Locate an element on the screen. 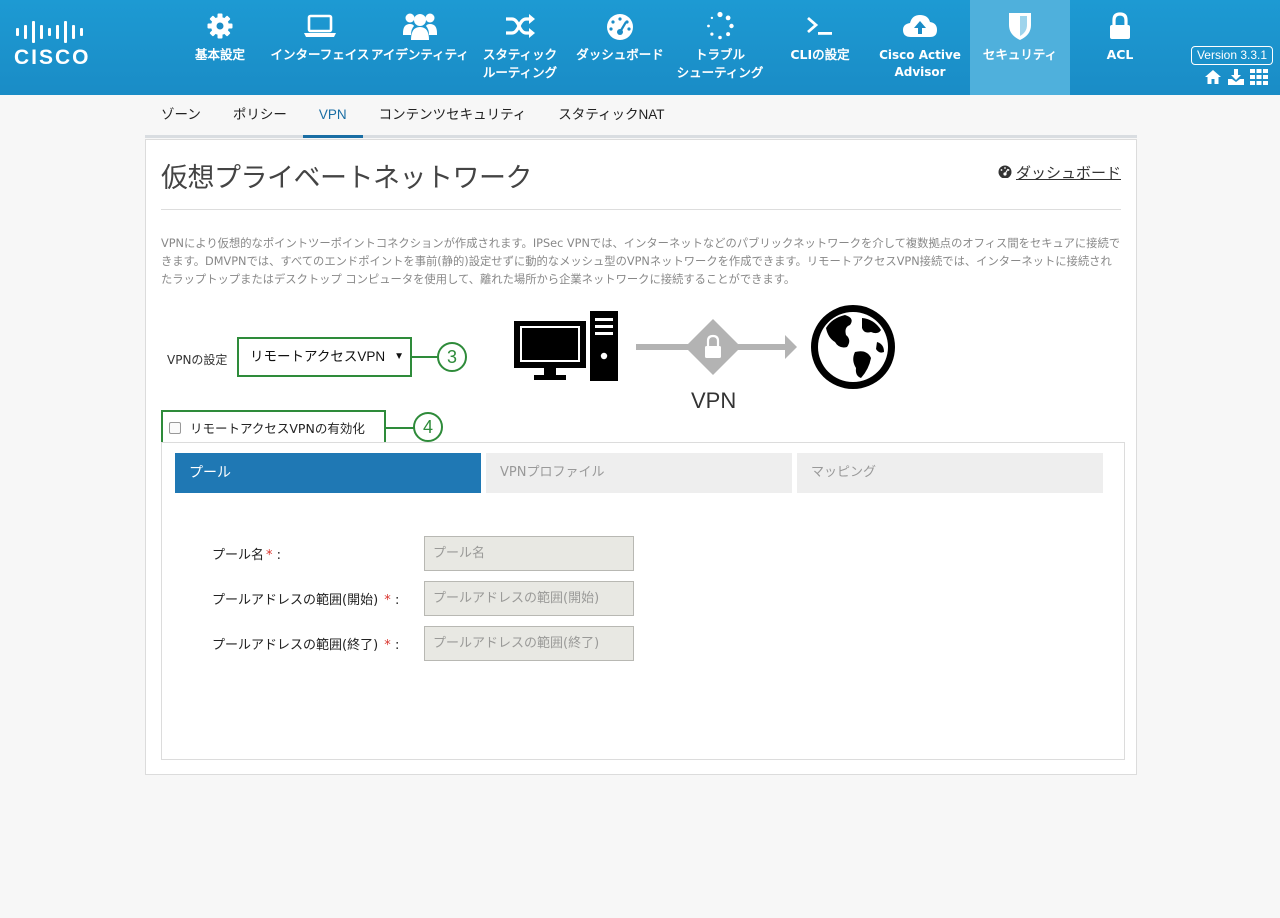  tab-mapping: マッピング is located at coordinates (950, 473).